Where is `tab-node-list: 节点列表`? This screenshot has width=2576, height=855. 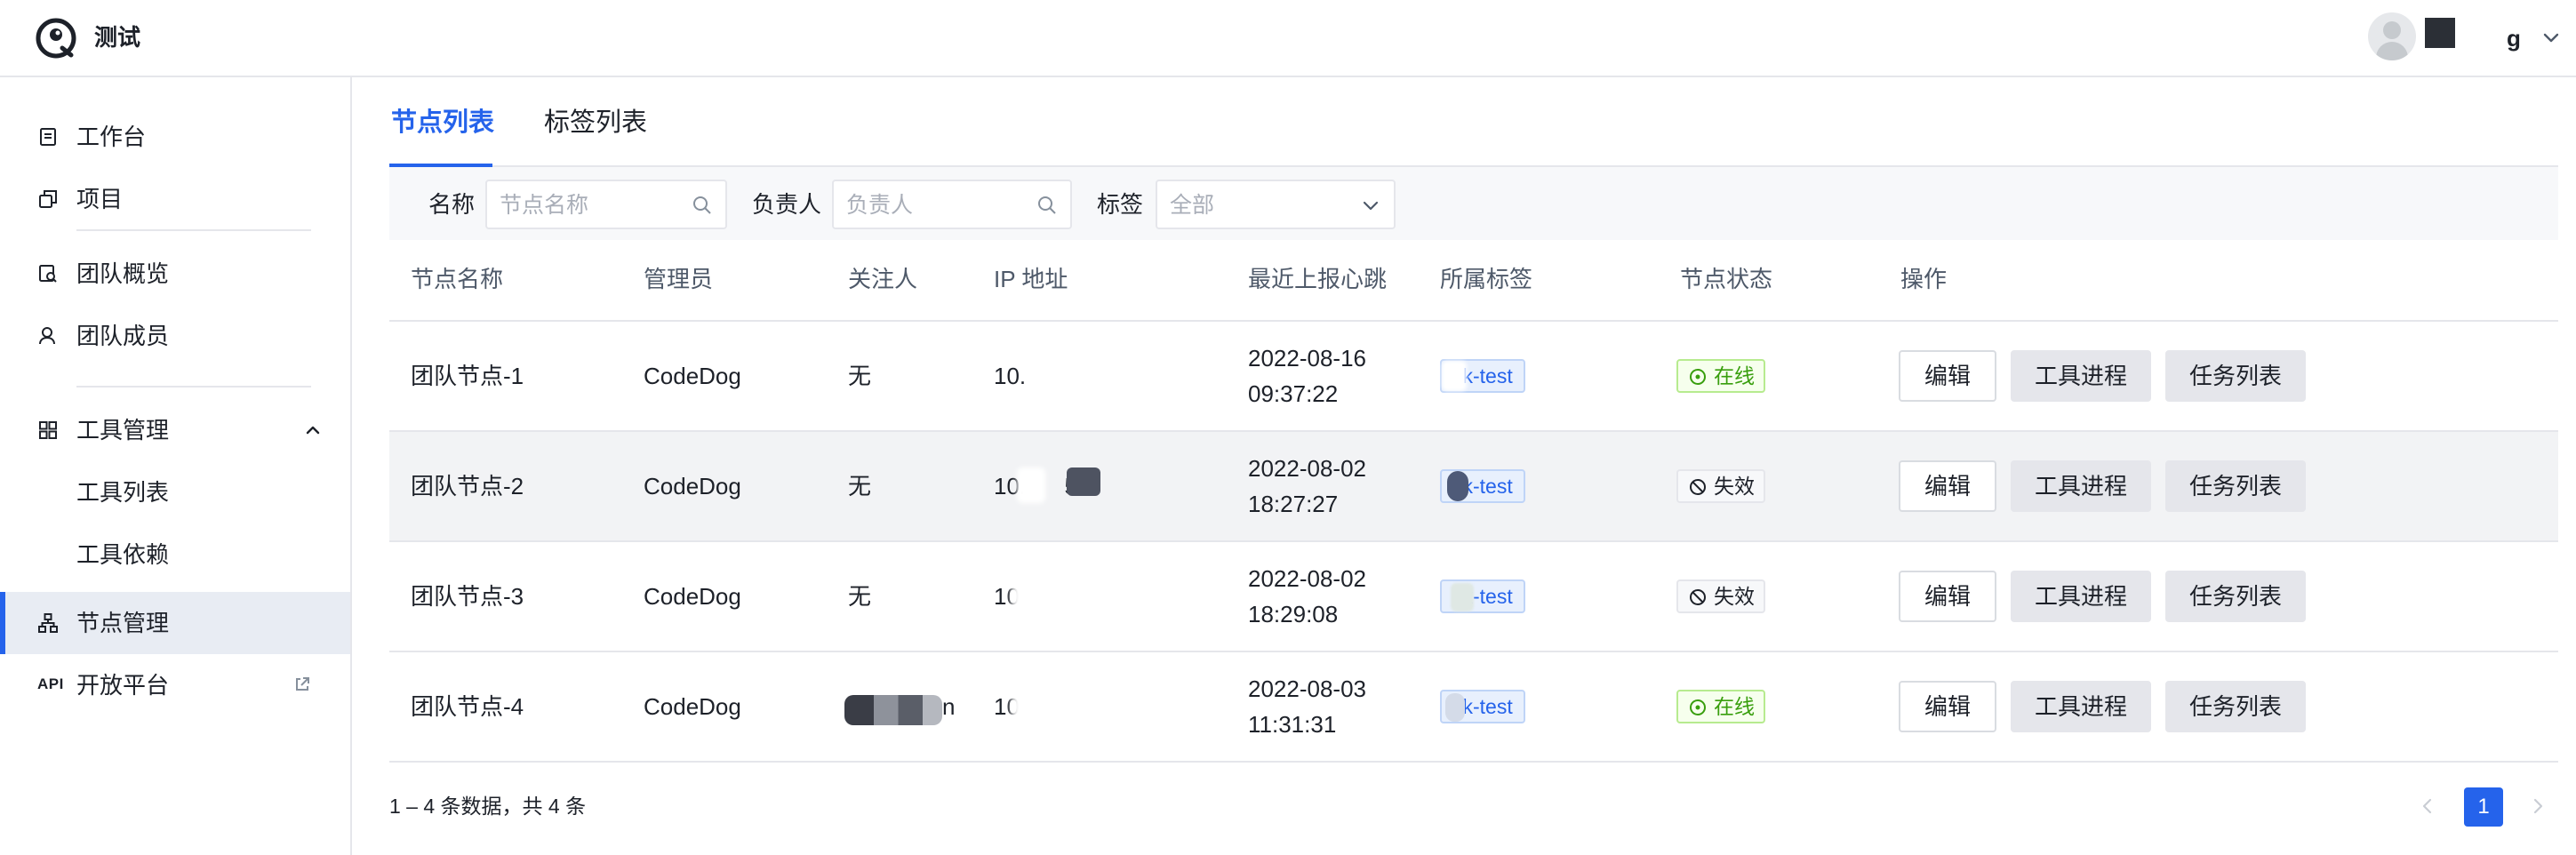
tab-node-list: 节点列表 is located at coordinates (442, 123).